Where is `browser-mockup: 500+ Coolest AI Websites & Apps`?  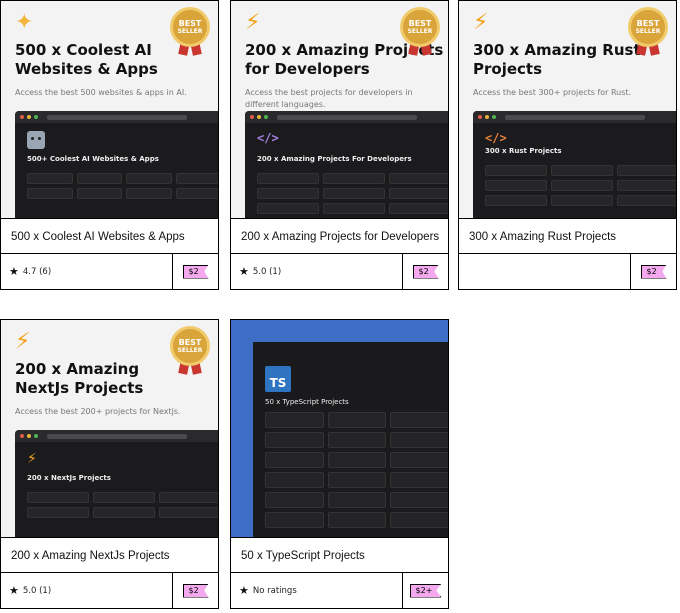 browser-mockup: 500+ Coolest AI Websites & Apps is located at coordinates (116, 164).